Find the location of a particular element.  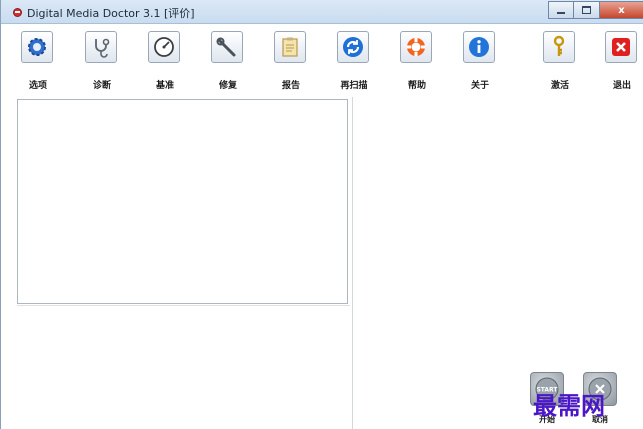

toolbar-repair-label: 修复 is located at coordinates (227, 86).